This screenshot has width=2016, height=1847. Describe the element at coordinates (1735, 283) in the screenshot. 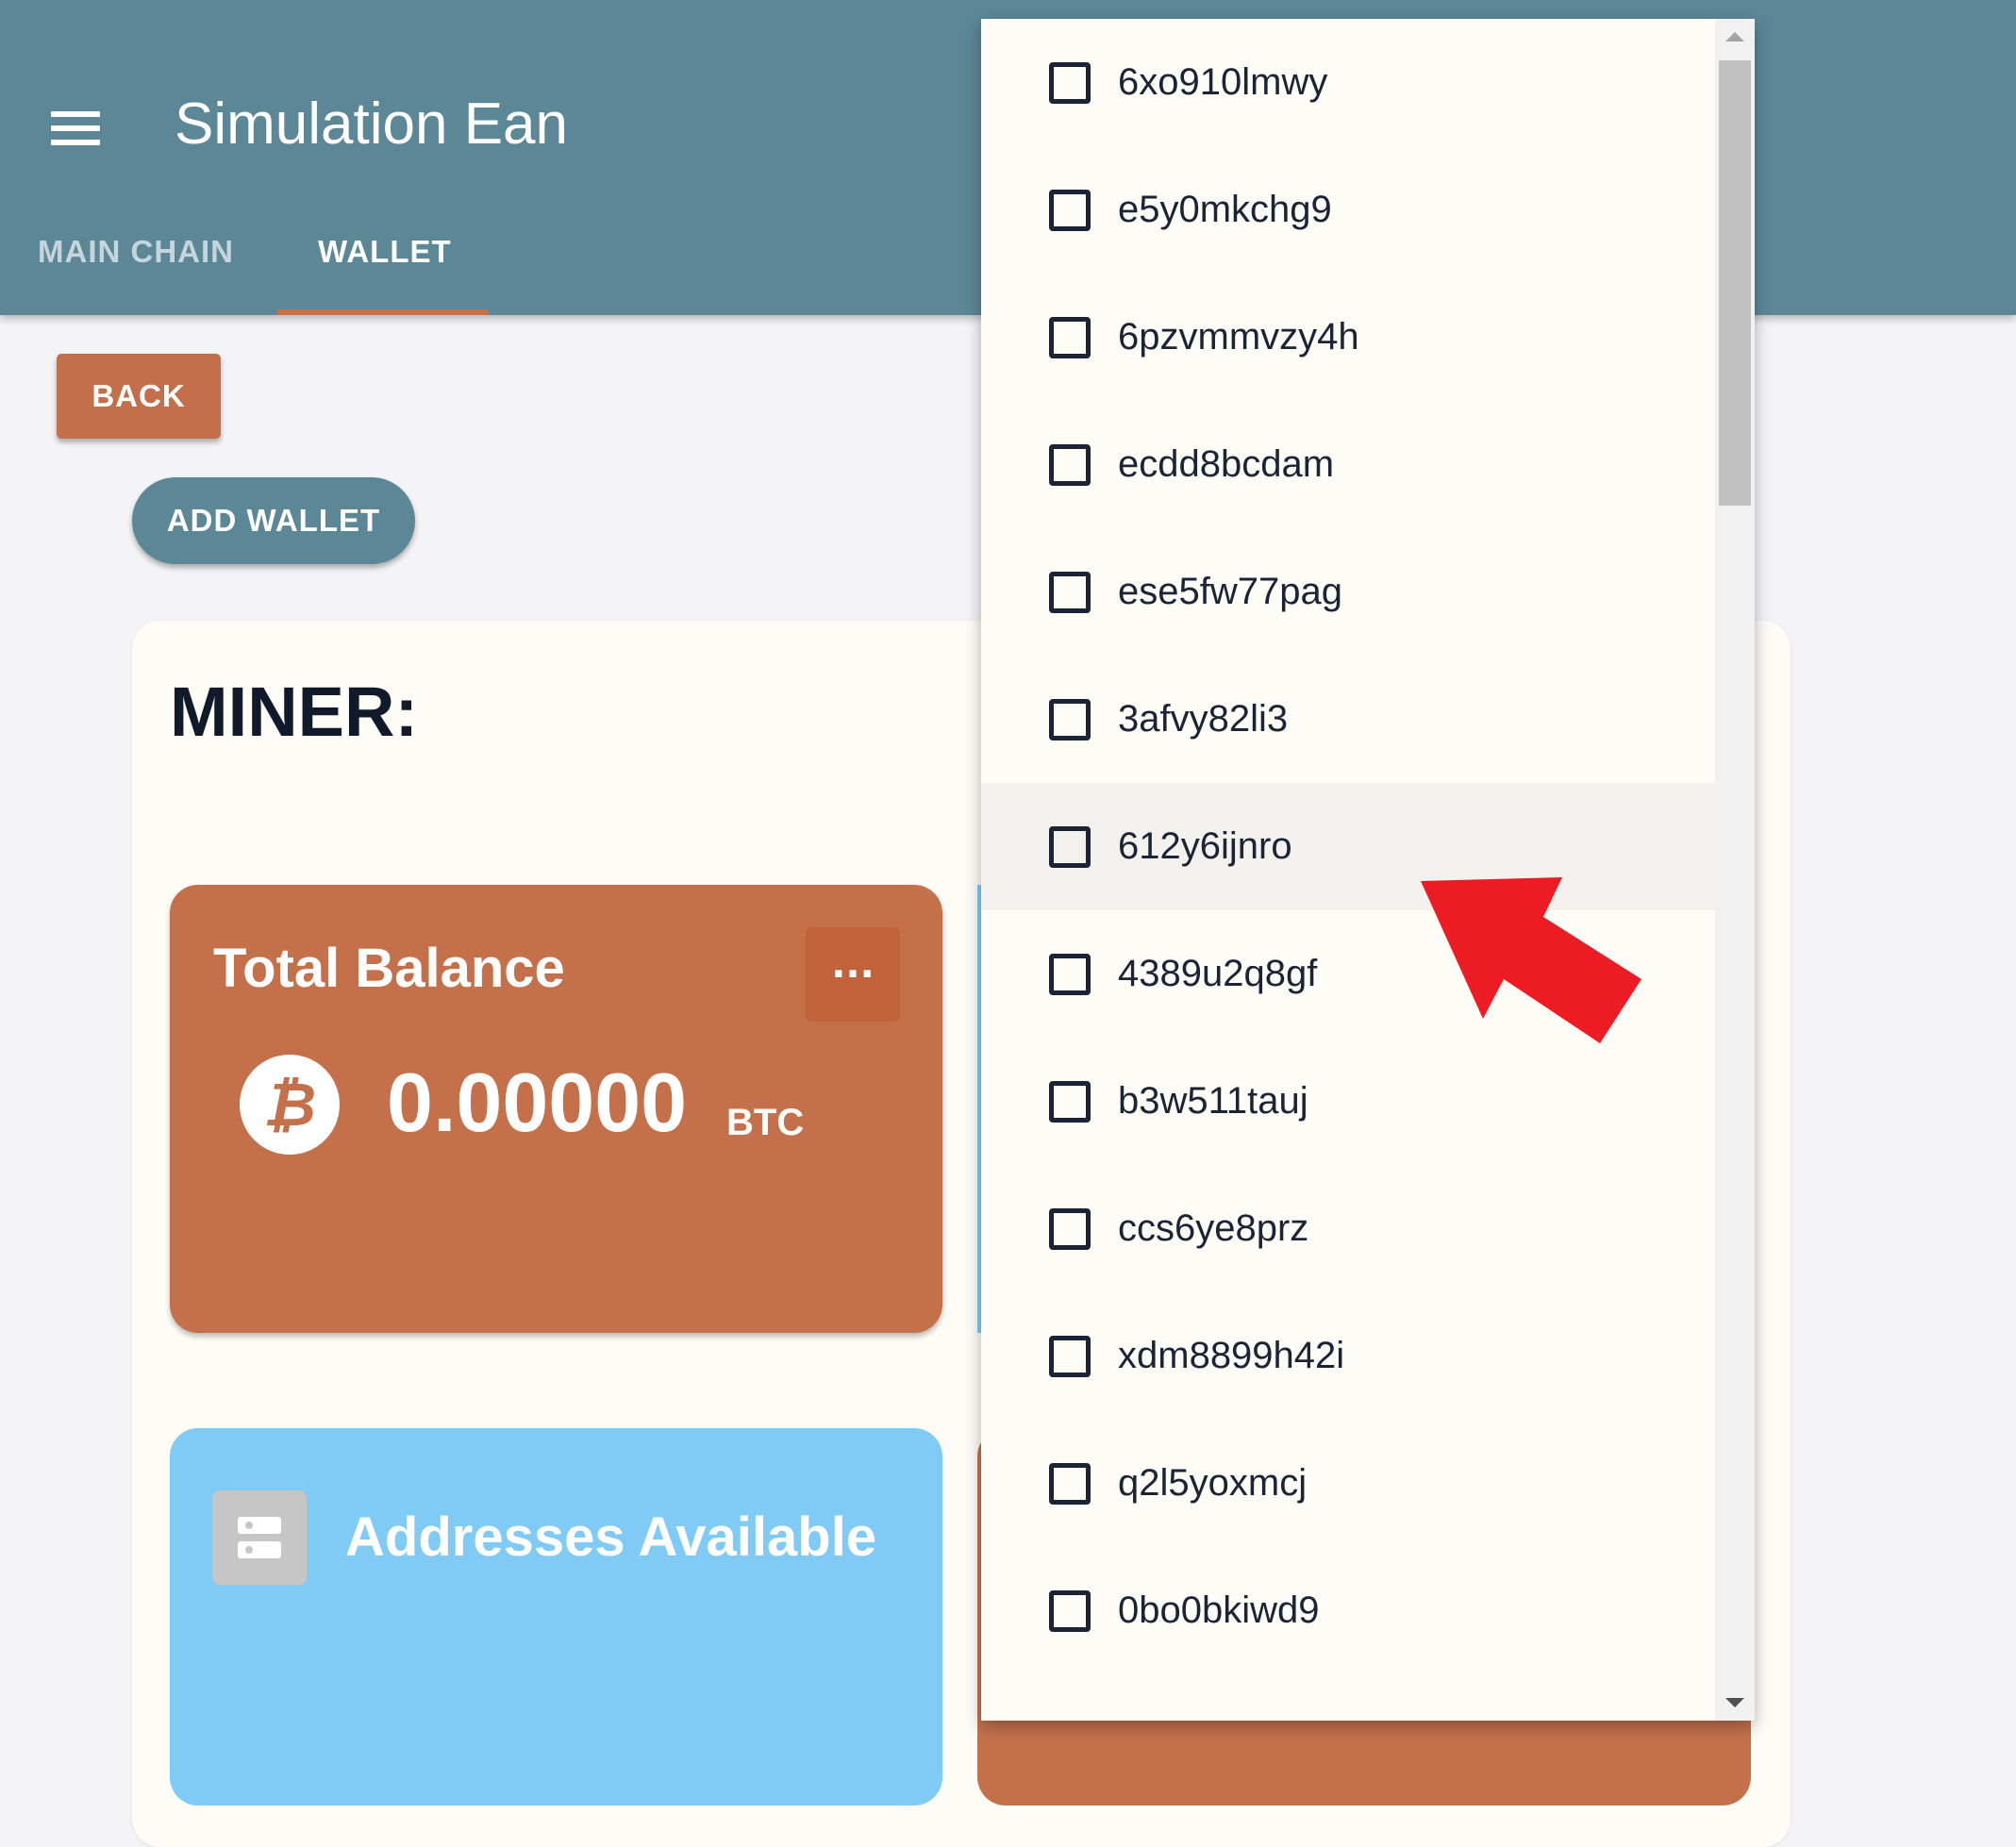

I see `scroll-thumb` at that location.